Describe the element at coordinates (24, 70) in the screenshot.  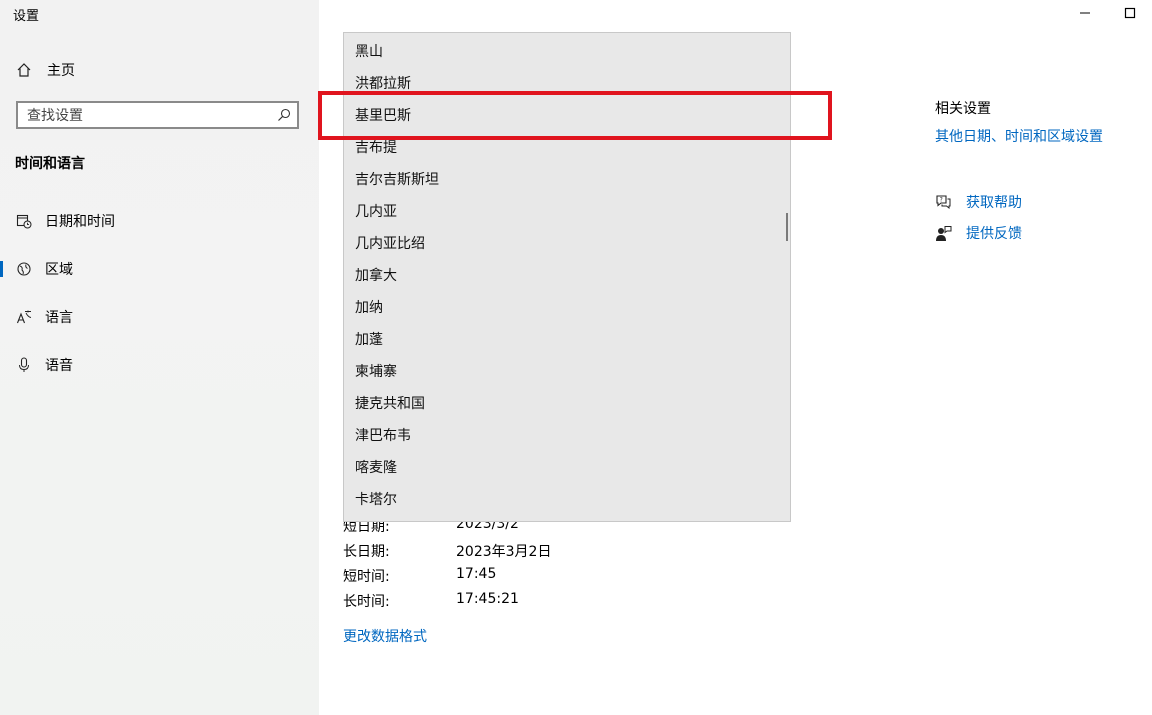
I see `home-icon` at that location.